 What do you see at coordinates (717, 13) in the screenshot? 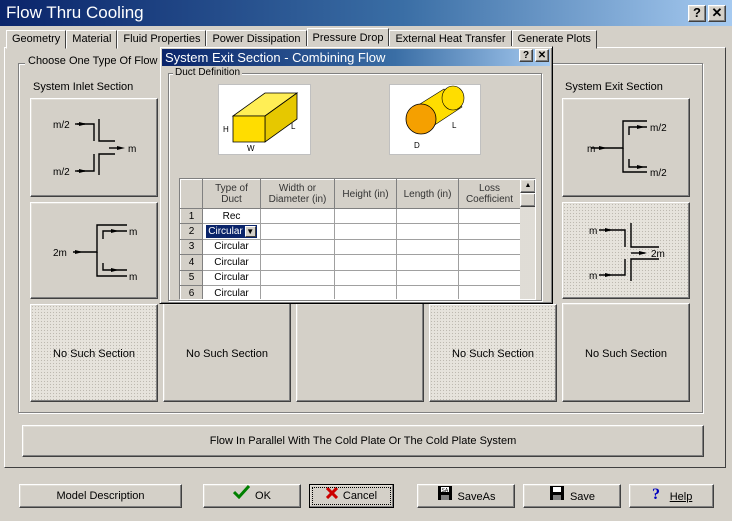
I see `close-window-button: ✕` at bounding box center [717, 13].